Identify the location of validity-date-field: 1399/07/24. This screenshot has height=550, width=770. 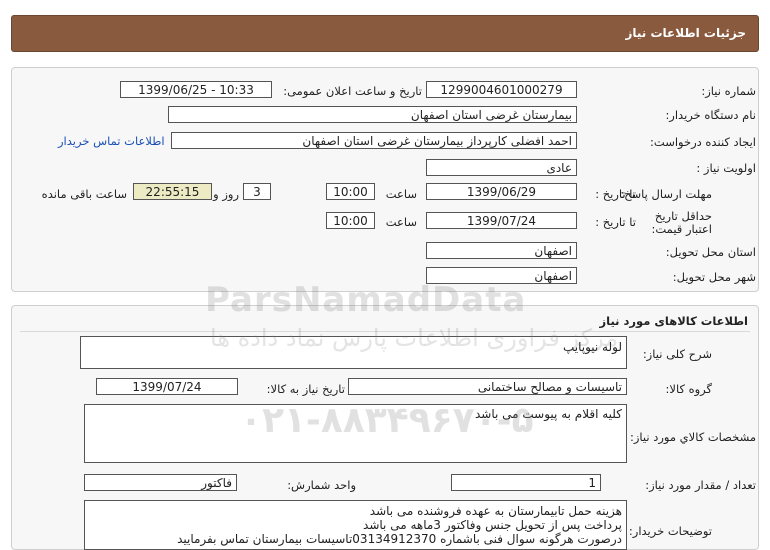
(501, 220).